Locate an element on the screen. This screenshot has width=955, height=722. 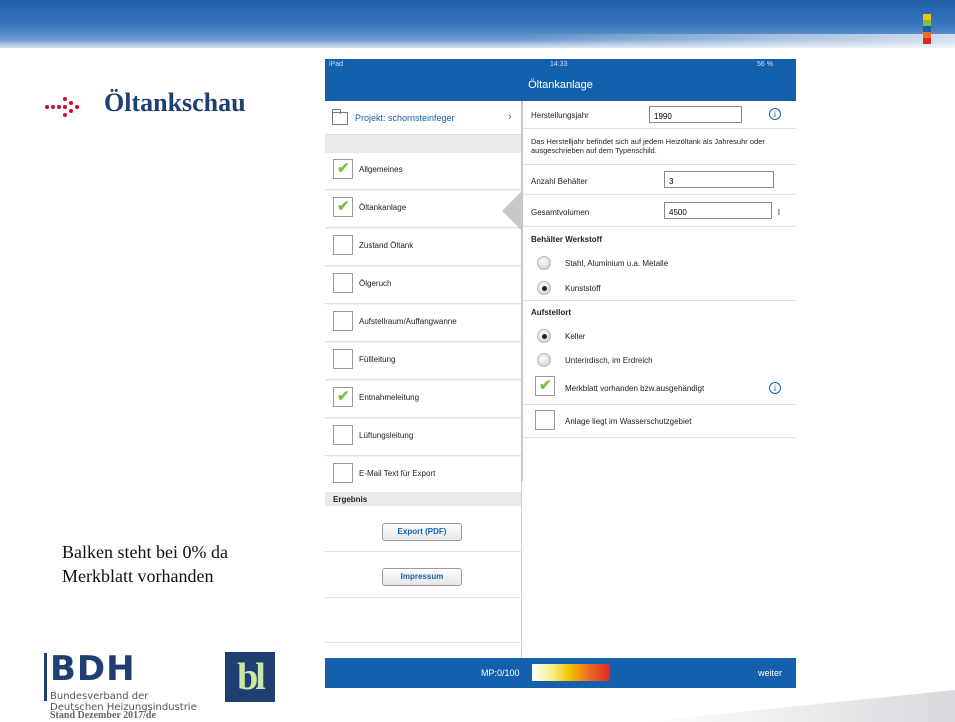
merkblatt-row: ✔ Merkblatt vorhanden bzw.ausgehändigt i is located at coordinates (659, 387).